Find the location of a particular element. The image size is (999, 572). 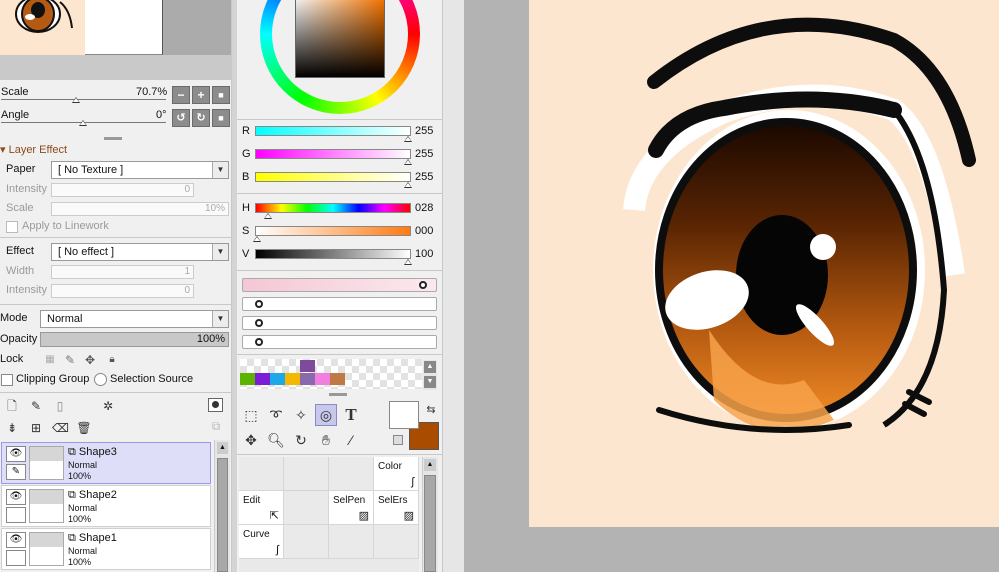

r-slider-handle is located at coordinates (408, 139).